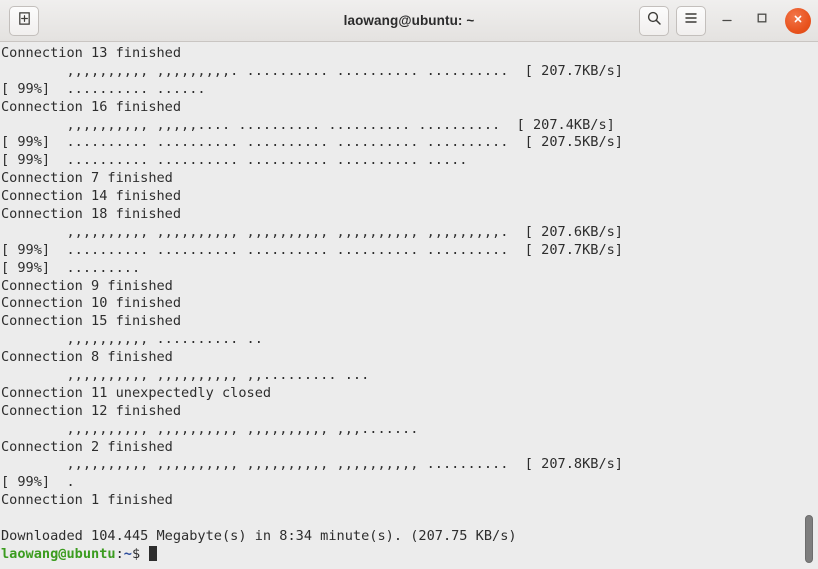 This screenshot has width=818, height=569. Describe the element at coordinates (132, 339) in the screenshot. I see `terminal-line: ,,,,,,,,,, .......... ..` at that location.